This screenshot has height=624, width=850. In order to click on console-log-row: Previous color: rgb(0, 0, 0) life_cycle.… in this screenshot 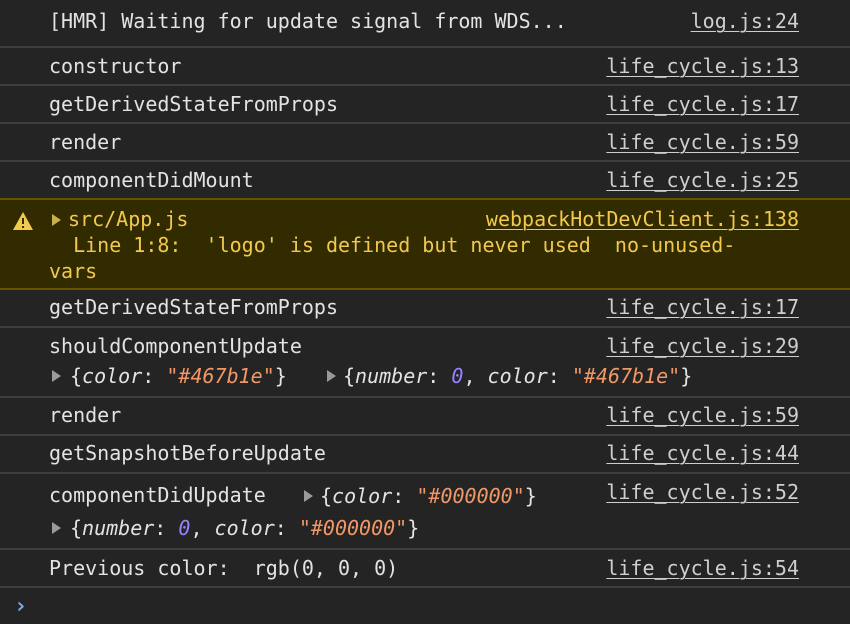, I will do `click(425, 569)`.